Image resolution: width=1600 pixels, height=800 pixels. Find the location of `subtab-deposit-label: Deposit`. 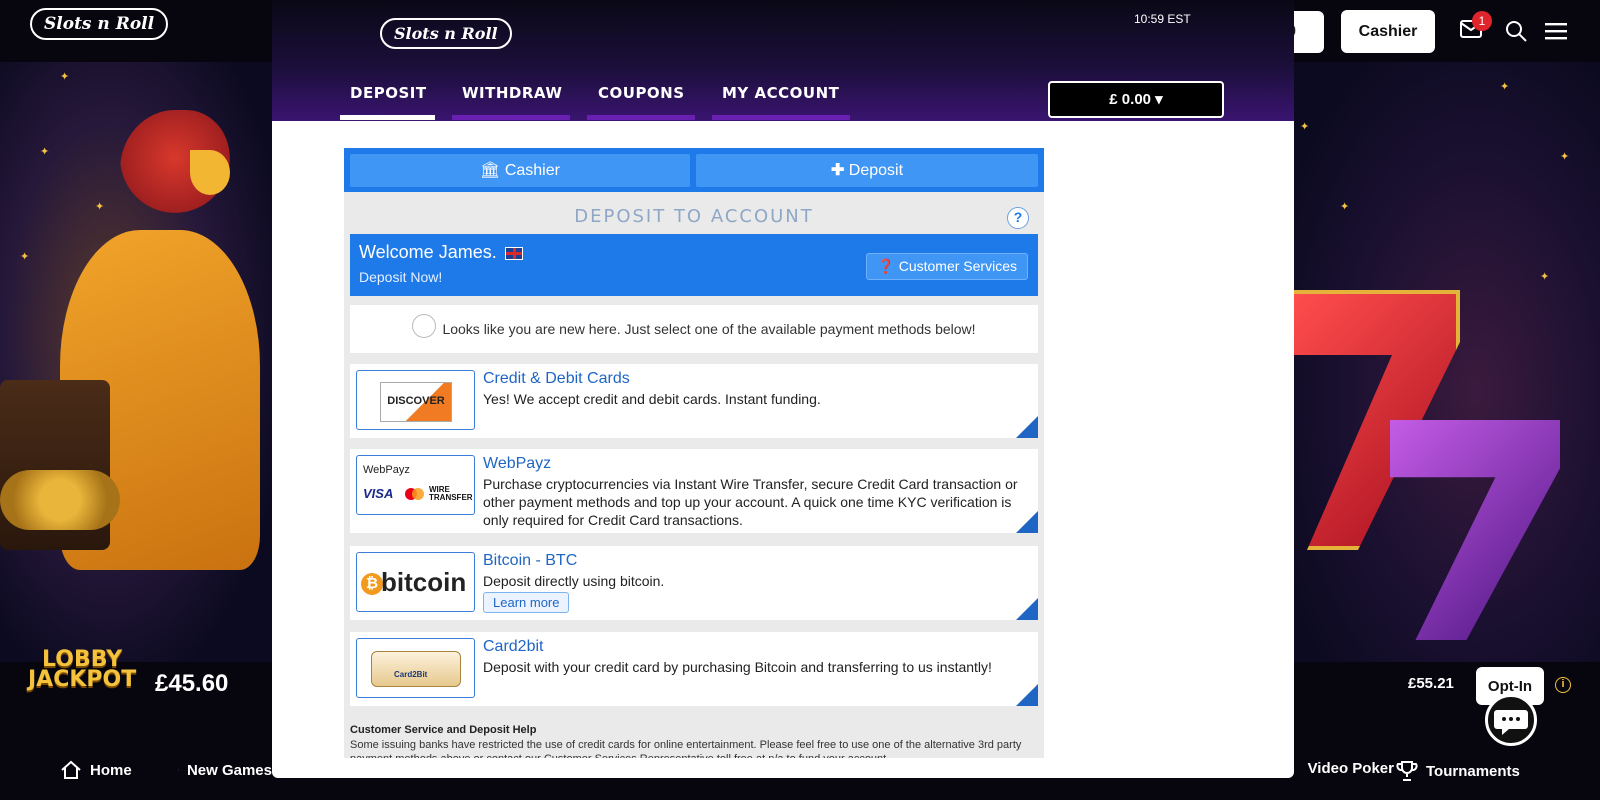

subtab-deposit-label: Deposit is located at coordinates (876, 170).